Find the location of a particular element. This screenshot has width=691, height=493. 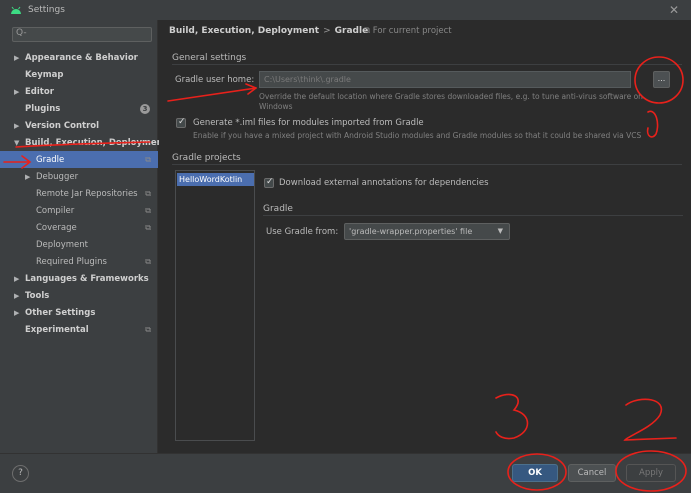

search-input: Q- is located at coordinates (82, 34).